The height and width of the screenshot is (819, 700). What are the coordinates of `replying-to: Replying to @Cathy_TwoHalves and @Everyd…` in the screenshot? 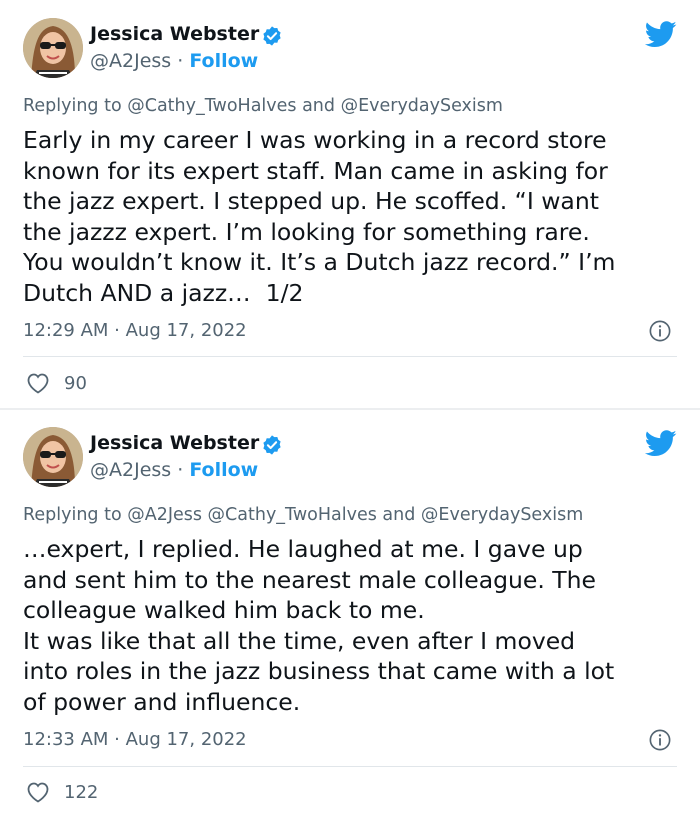 It's located at (263, 106).